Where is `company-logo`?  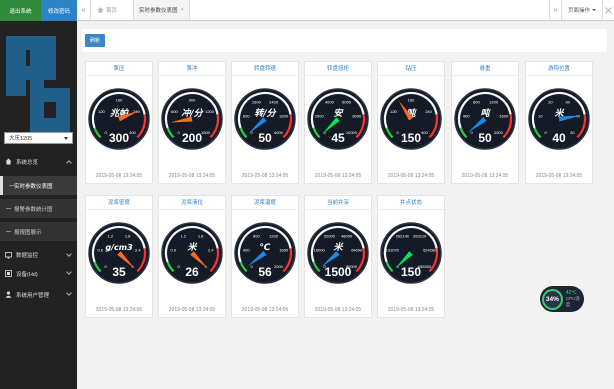 company-logo is located at coordinates (38, 84).